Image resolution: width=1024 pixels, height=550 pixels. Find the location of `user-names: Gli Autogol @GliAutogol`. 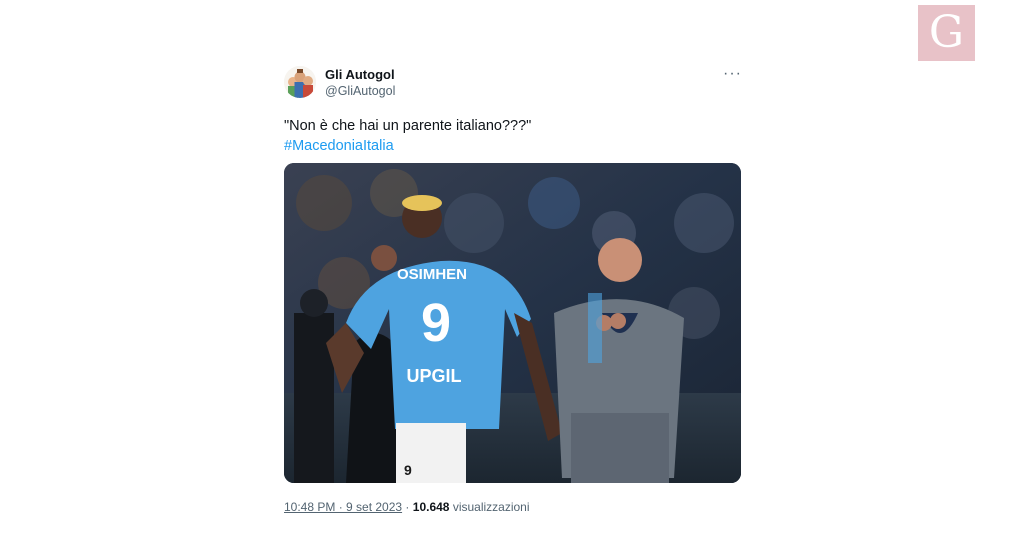

user-names: Gli Autogol @GliAutogol is located at coordinates (360, 83).